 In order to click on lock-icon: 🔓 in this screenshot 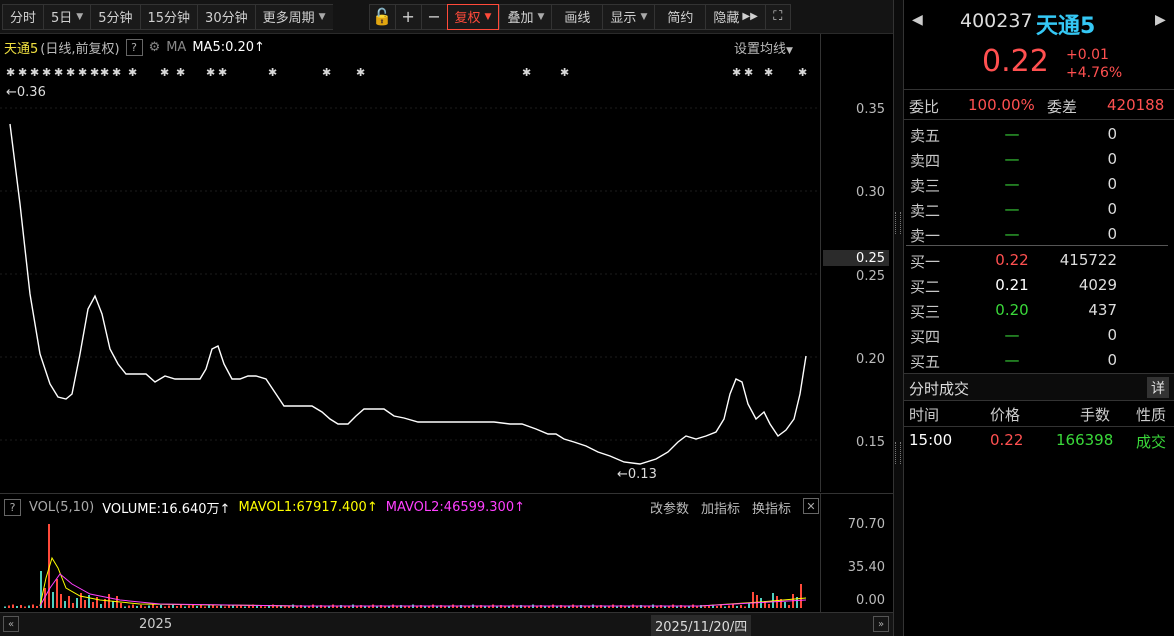, I will do `click(381, 16)`.